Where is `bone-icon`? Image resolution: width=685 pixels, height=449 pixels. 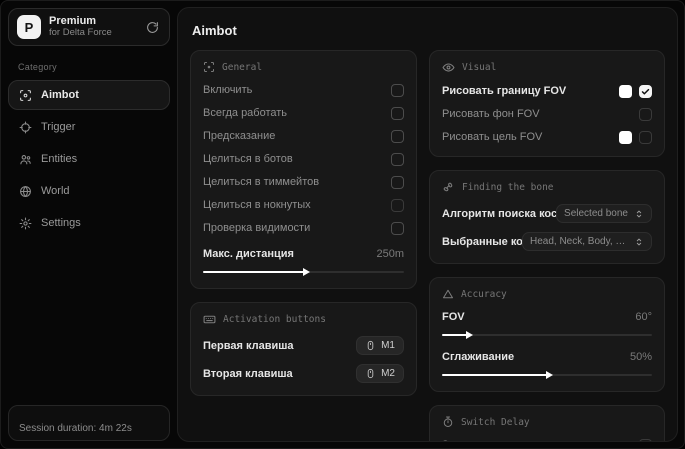 bone-icon is located at coordinates (448, 187).